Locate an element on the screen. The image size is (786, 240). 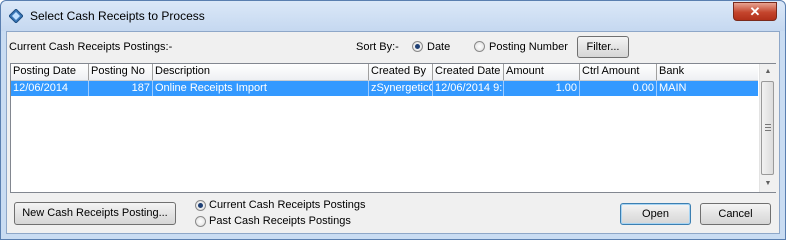
app-diamond-icon is located at coordinates (16, 16).